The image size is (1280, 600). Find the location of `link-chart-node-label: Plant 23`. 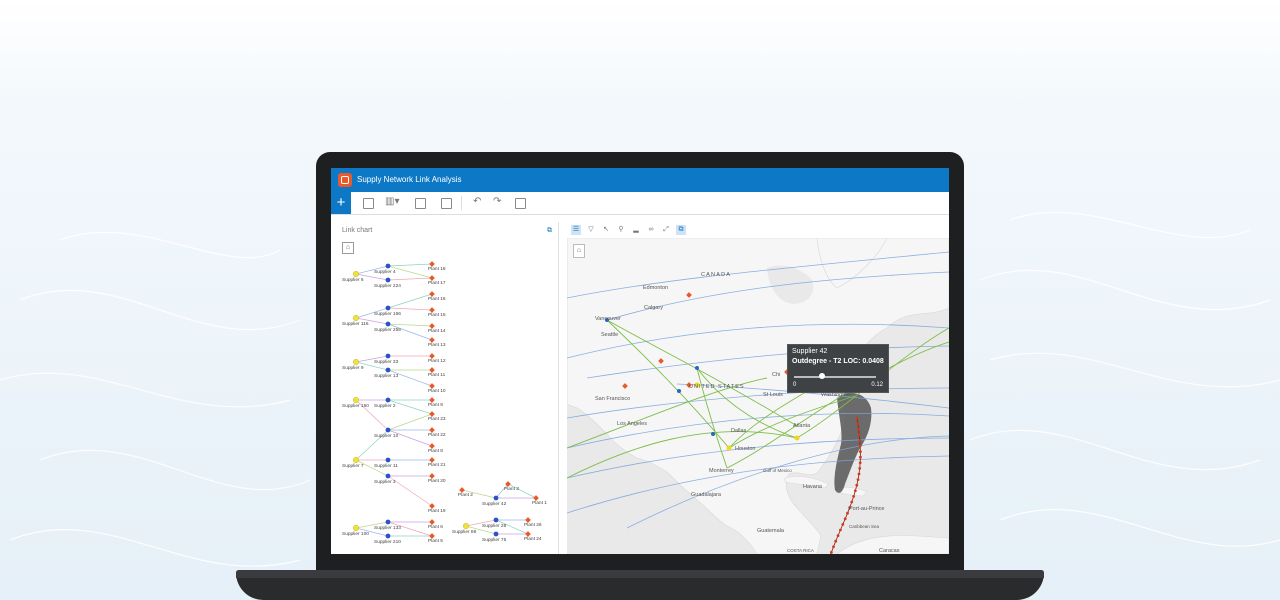

link-chart-node-label: Plant 23 is located at coordinates (437, 419).